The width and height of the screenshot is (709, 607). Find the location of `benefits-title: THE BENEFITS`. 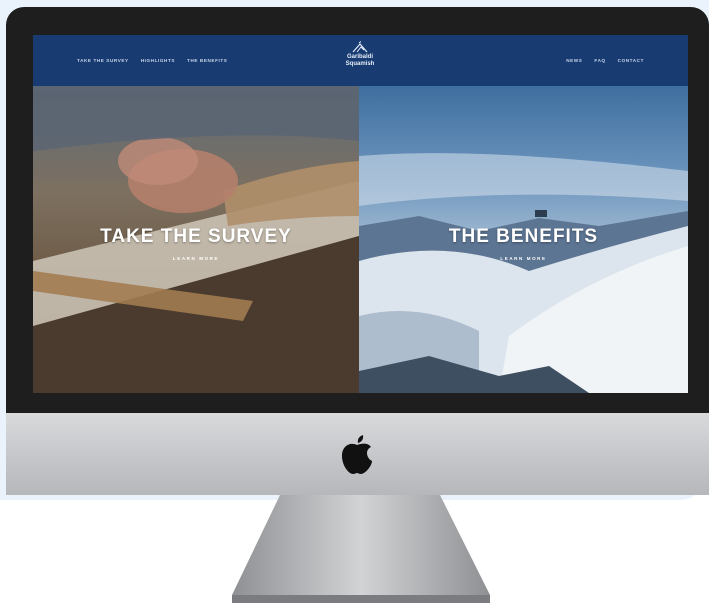

benefits-title: THE BENEFITS is located at coordinates (523, 236).